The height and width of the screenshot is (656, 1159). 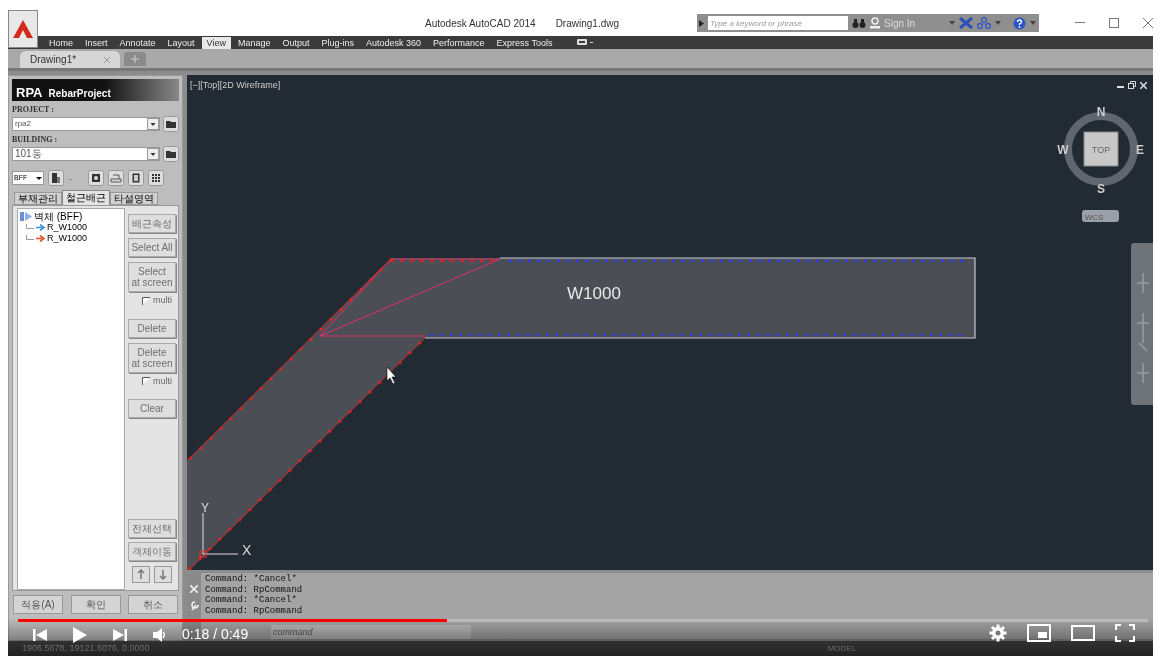 What do you see at coordinates (219, 535) in the screenshot?
I see `ucs-axes-drawing` at bounding box center [219, 535].